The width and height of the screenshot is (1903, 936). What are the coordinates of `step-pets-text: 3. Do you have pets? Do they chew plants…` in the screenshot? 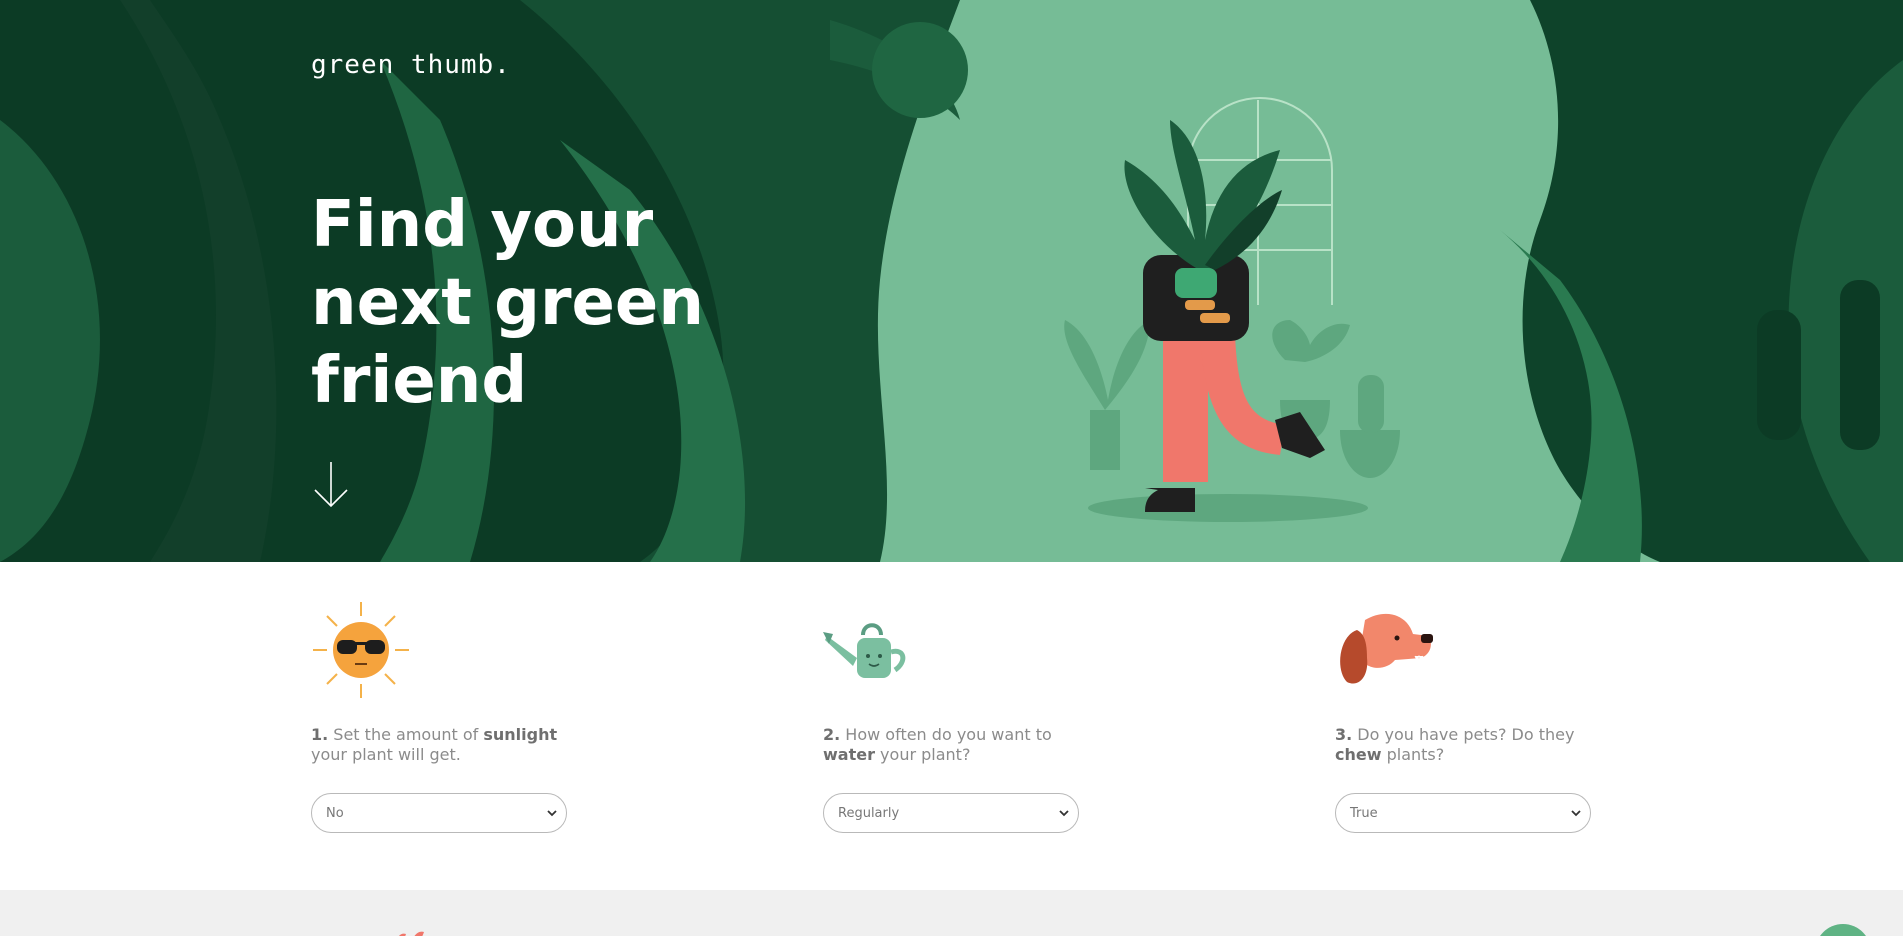 It's located at (1455, 744).